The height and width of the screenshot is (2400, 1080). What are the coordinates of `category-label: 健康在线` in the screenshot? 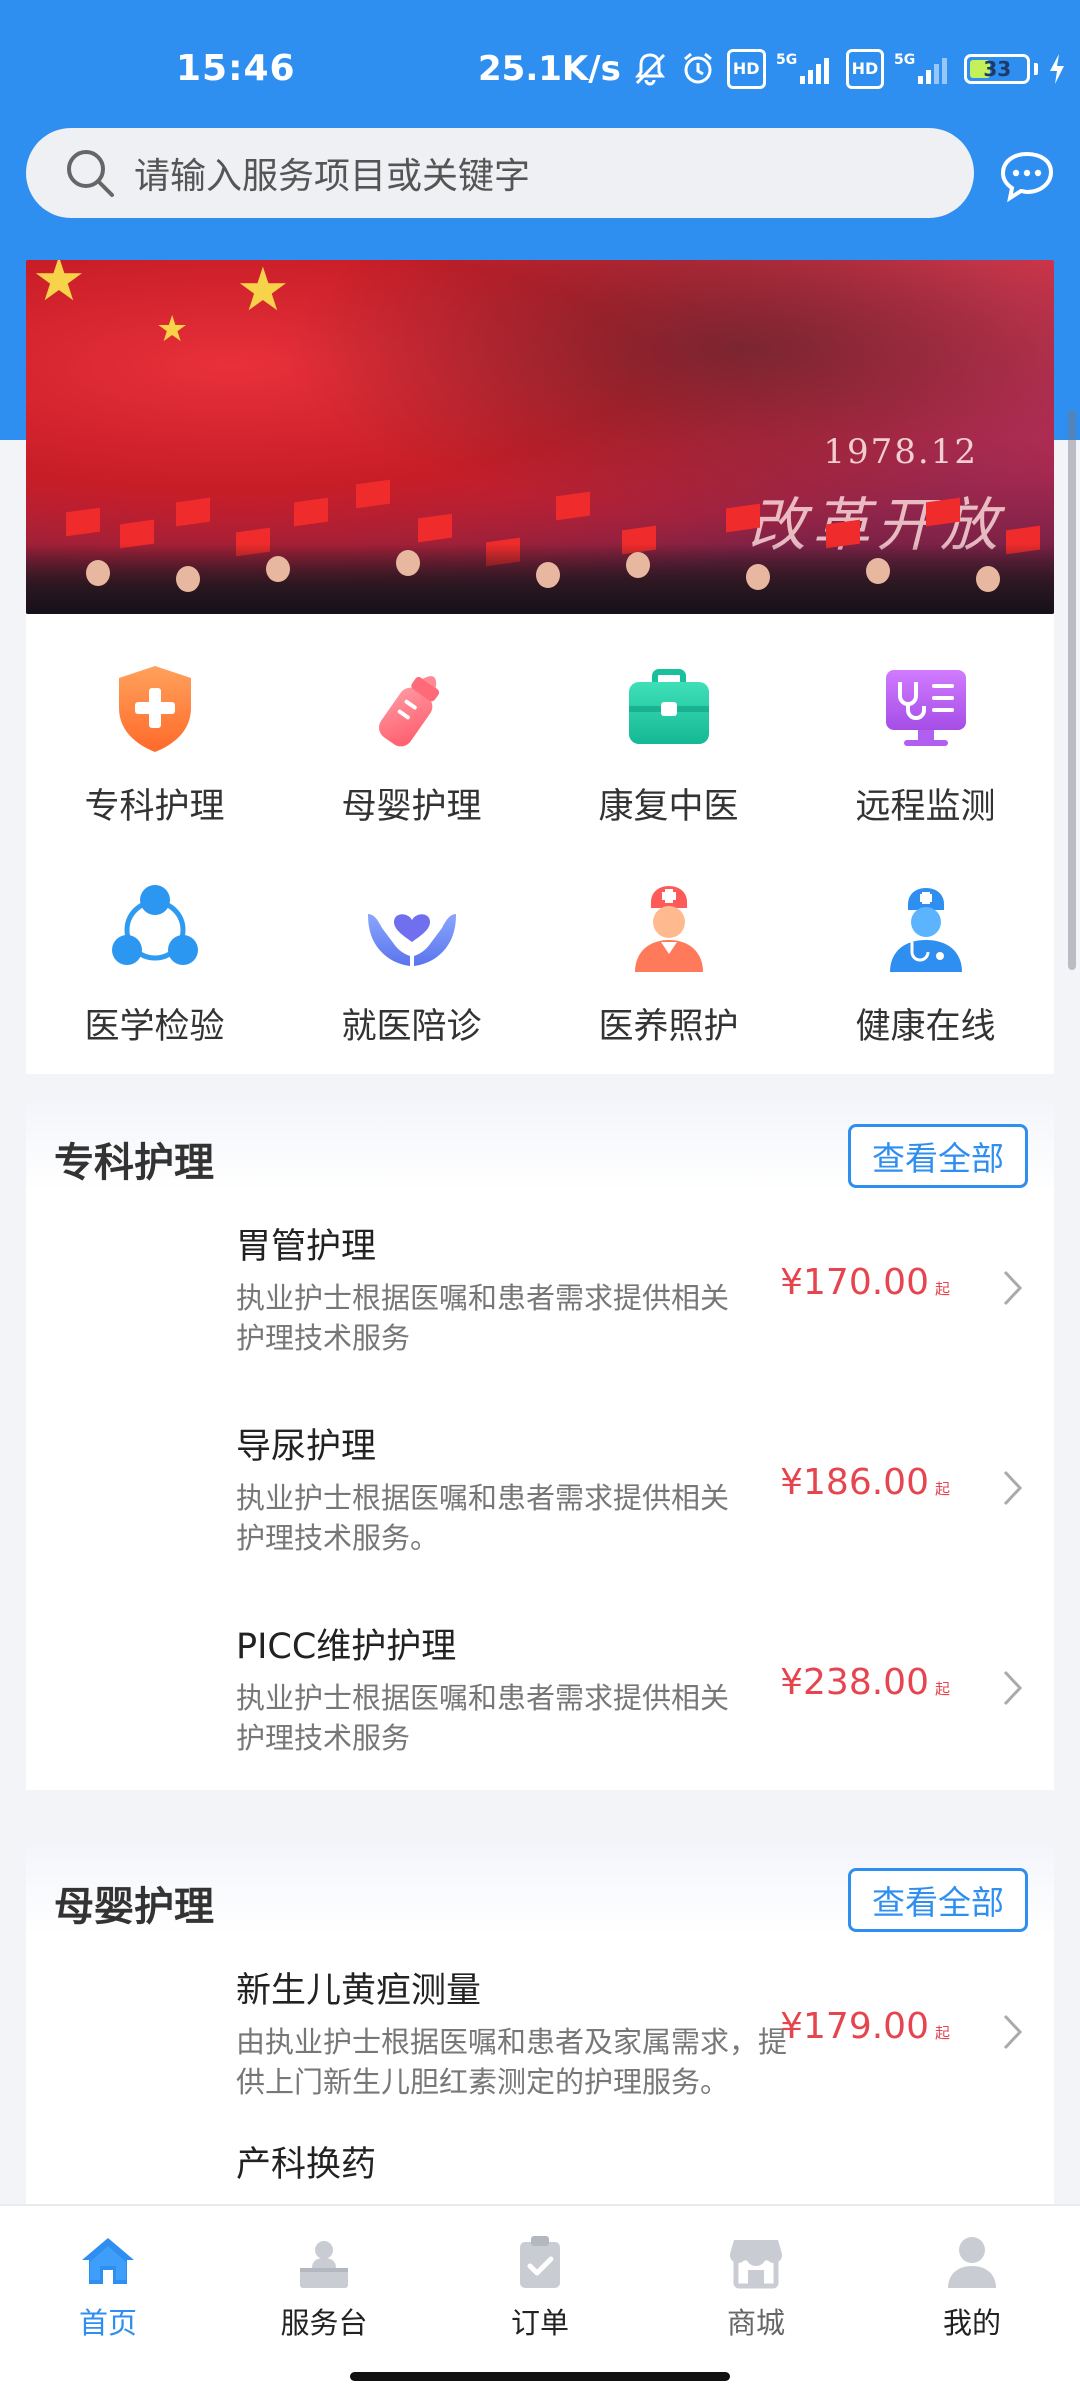 It's located at (925, 1027).